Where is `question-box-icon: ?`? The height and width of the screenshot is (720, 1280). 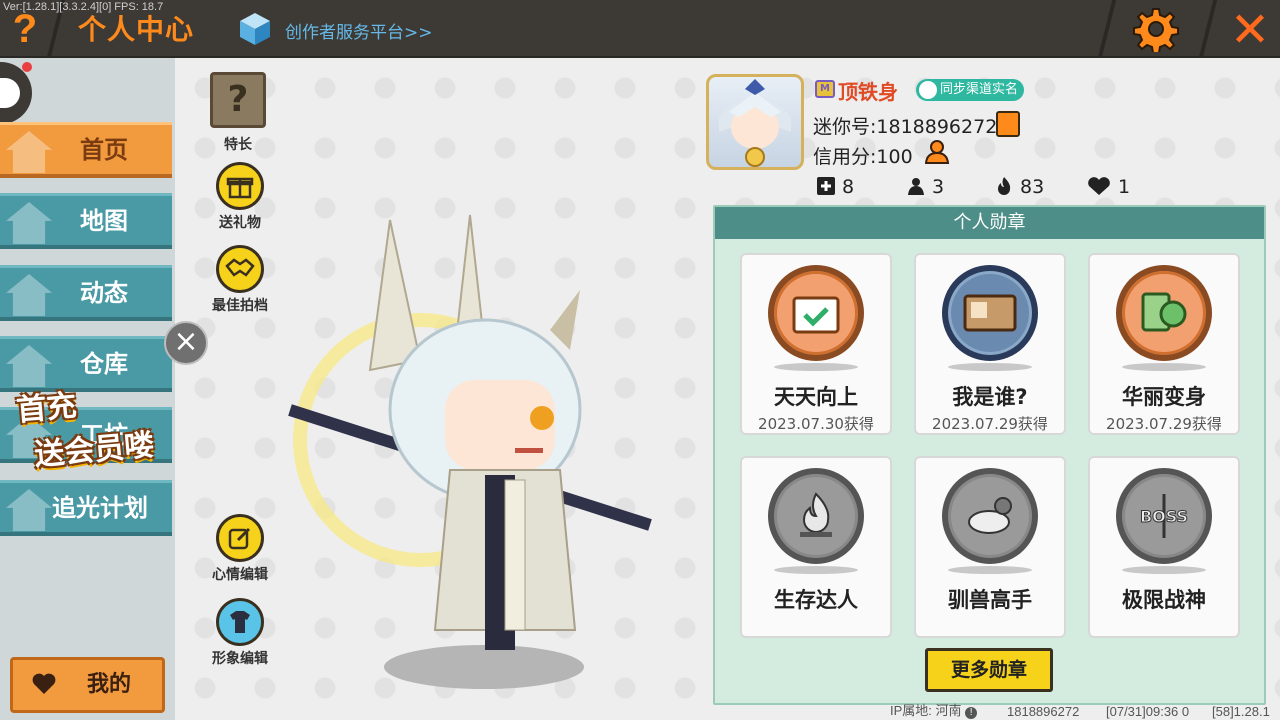 question-box-icon: ? is located at coordinates (238, 100).